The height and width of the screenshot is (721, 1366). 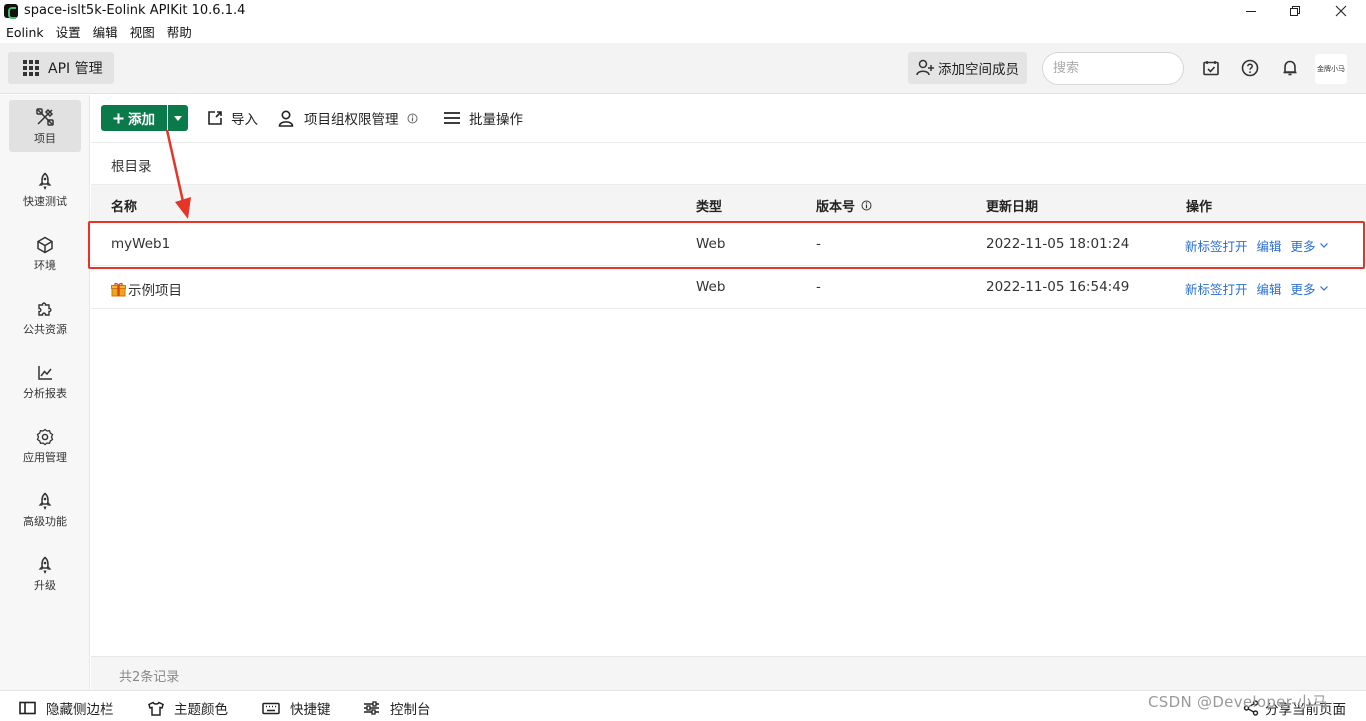 I want to click on permission-management-button: 项目组权限管理, so click(x=348, y=118).